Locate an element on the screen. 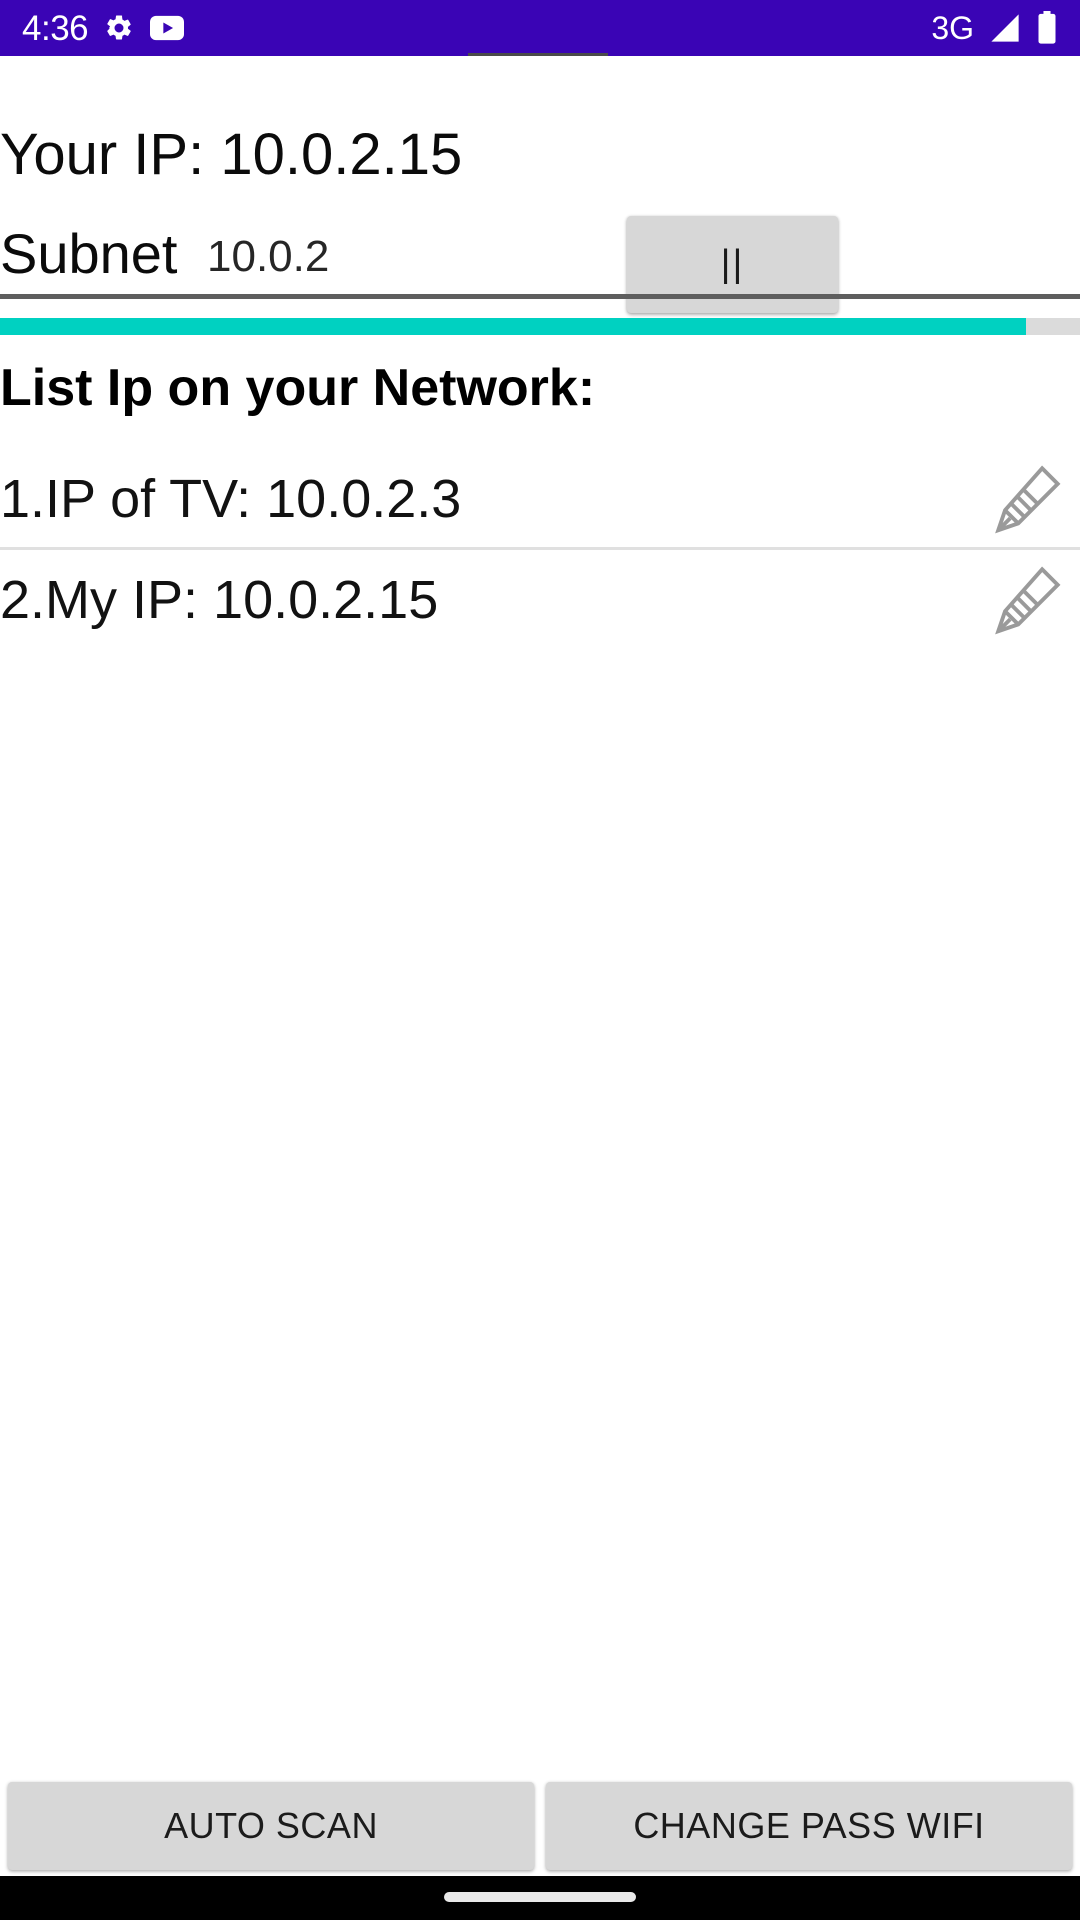  auto-scan-button: AUTO SCAN is located at coordinates (271, 1826).